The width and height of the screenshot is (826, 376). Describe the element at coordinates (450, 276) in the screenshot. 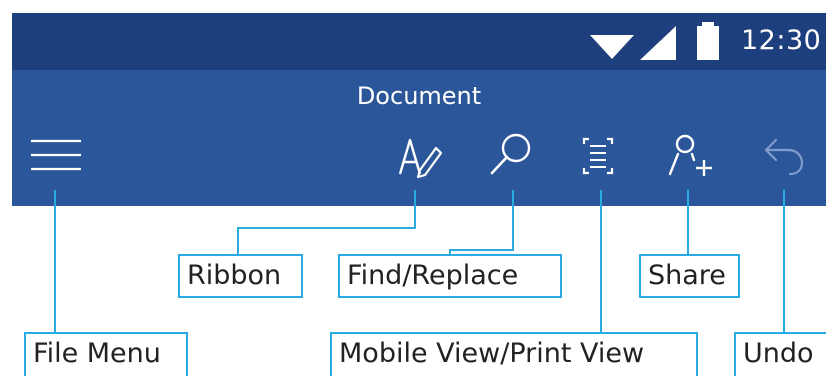

I see `callout-find-replace: Find/Replace` at that location.